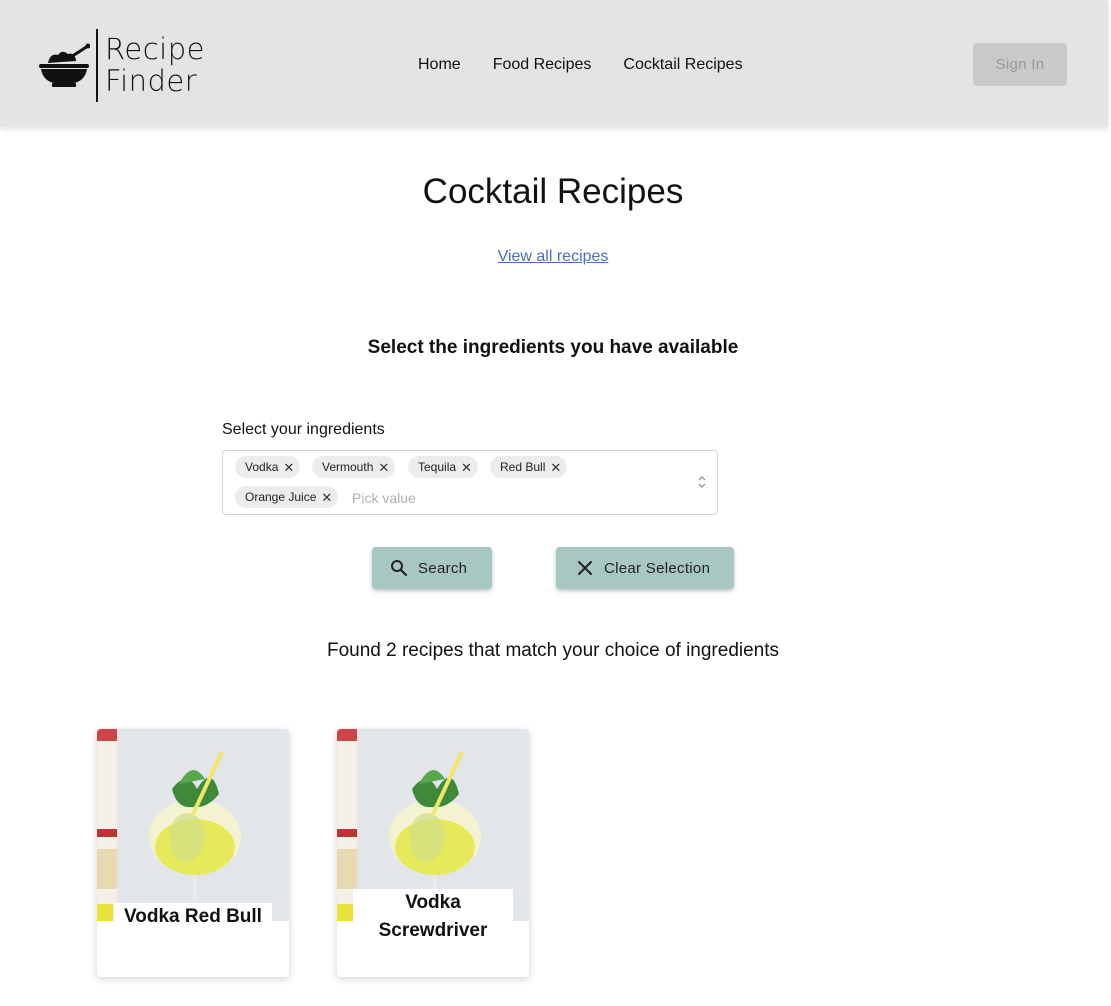 This screenshot has width=1111, height=1006. I want to click on ingredient-pill-orange-juice: Orange Juice ✕, so click(287, 497).